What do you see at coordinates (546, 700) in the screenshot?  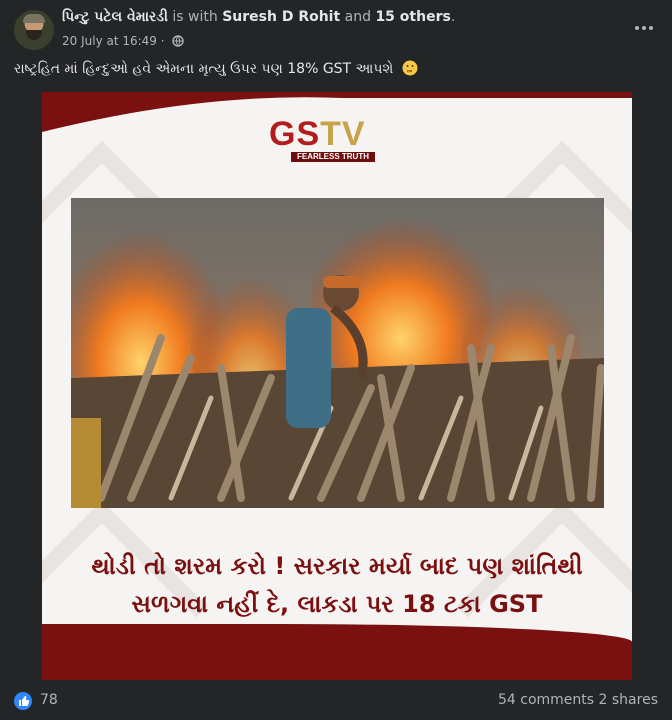 I see `comments-count: 54 comments` at bounding box center [546, 700].